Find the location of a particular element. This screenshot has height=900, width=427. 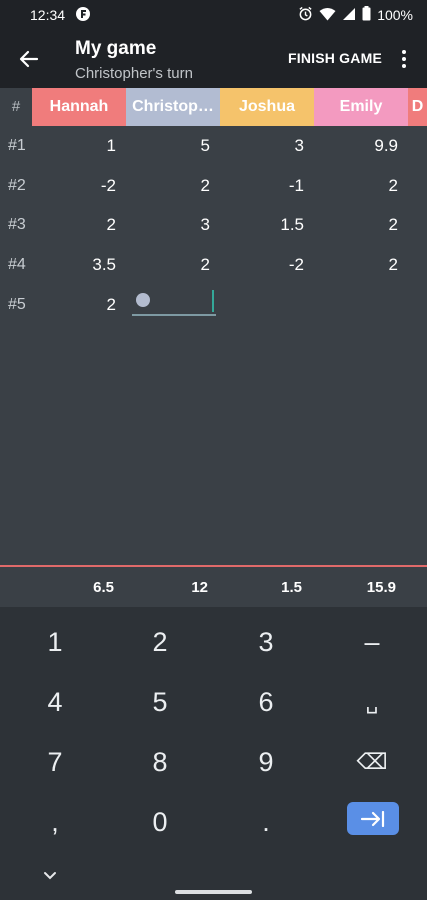

totals-row: 6.5 12 1.5 15.9 is located at coordinates (230, 587).